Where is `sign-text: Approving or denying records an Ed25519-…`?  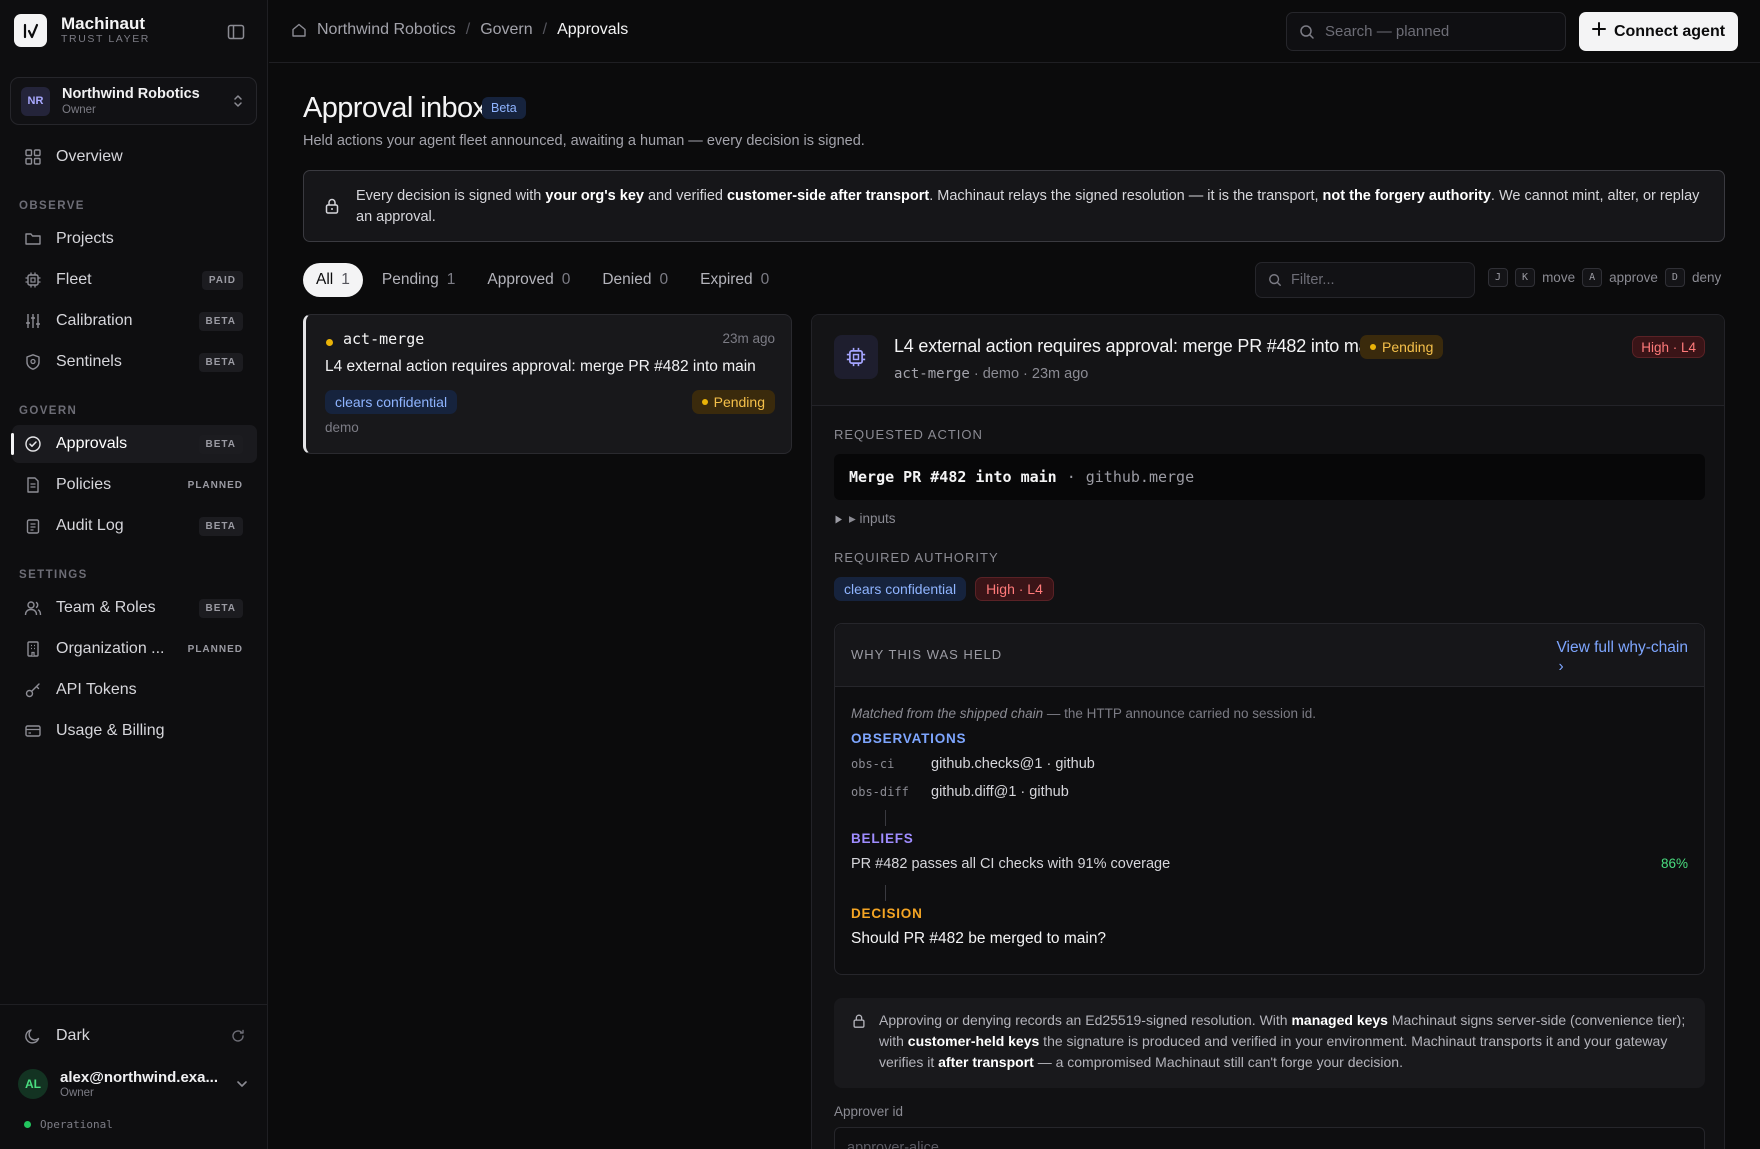 sign-text: Approving or denying records an Ed25519-… is located at coordinates (1085, 1020).